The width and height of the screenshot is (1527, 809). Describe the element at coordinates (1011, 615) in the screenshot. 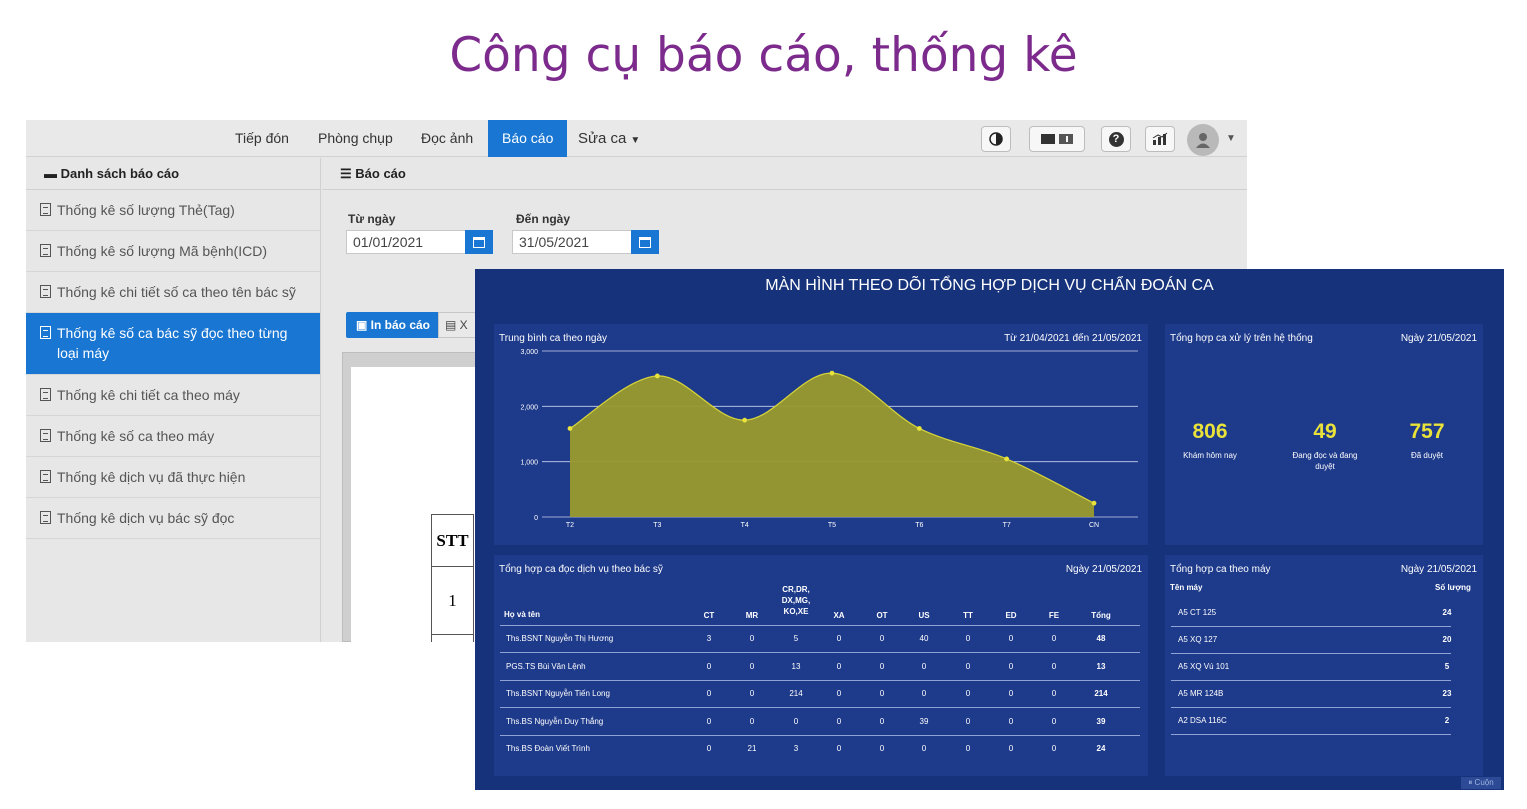

I see `column-header: ED` at that location.